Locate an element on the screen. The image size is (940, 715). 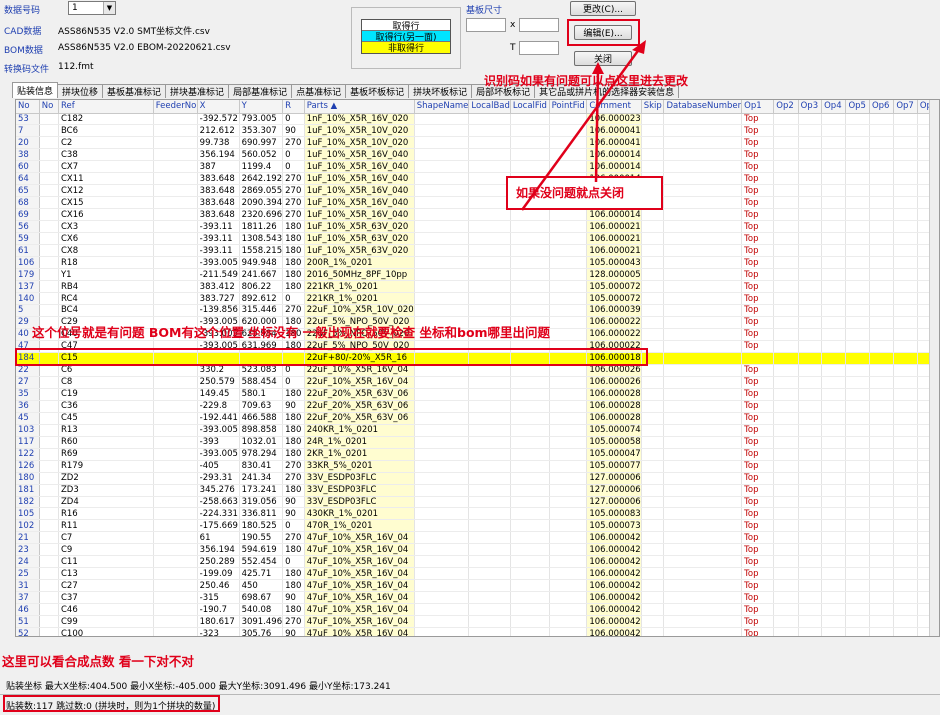
annotation-arrows is located at coordinates (583, 125).